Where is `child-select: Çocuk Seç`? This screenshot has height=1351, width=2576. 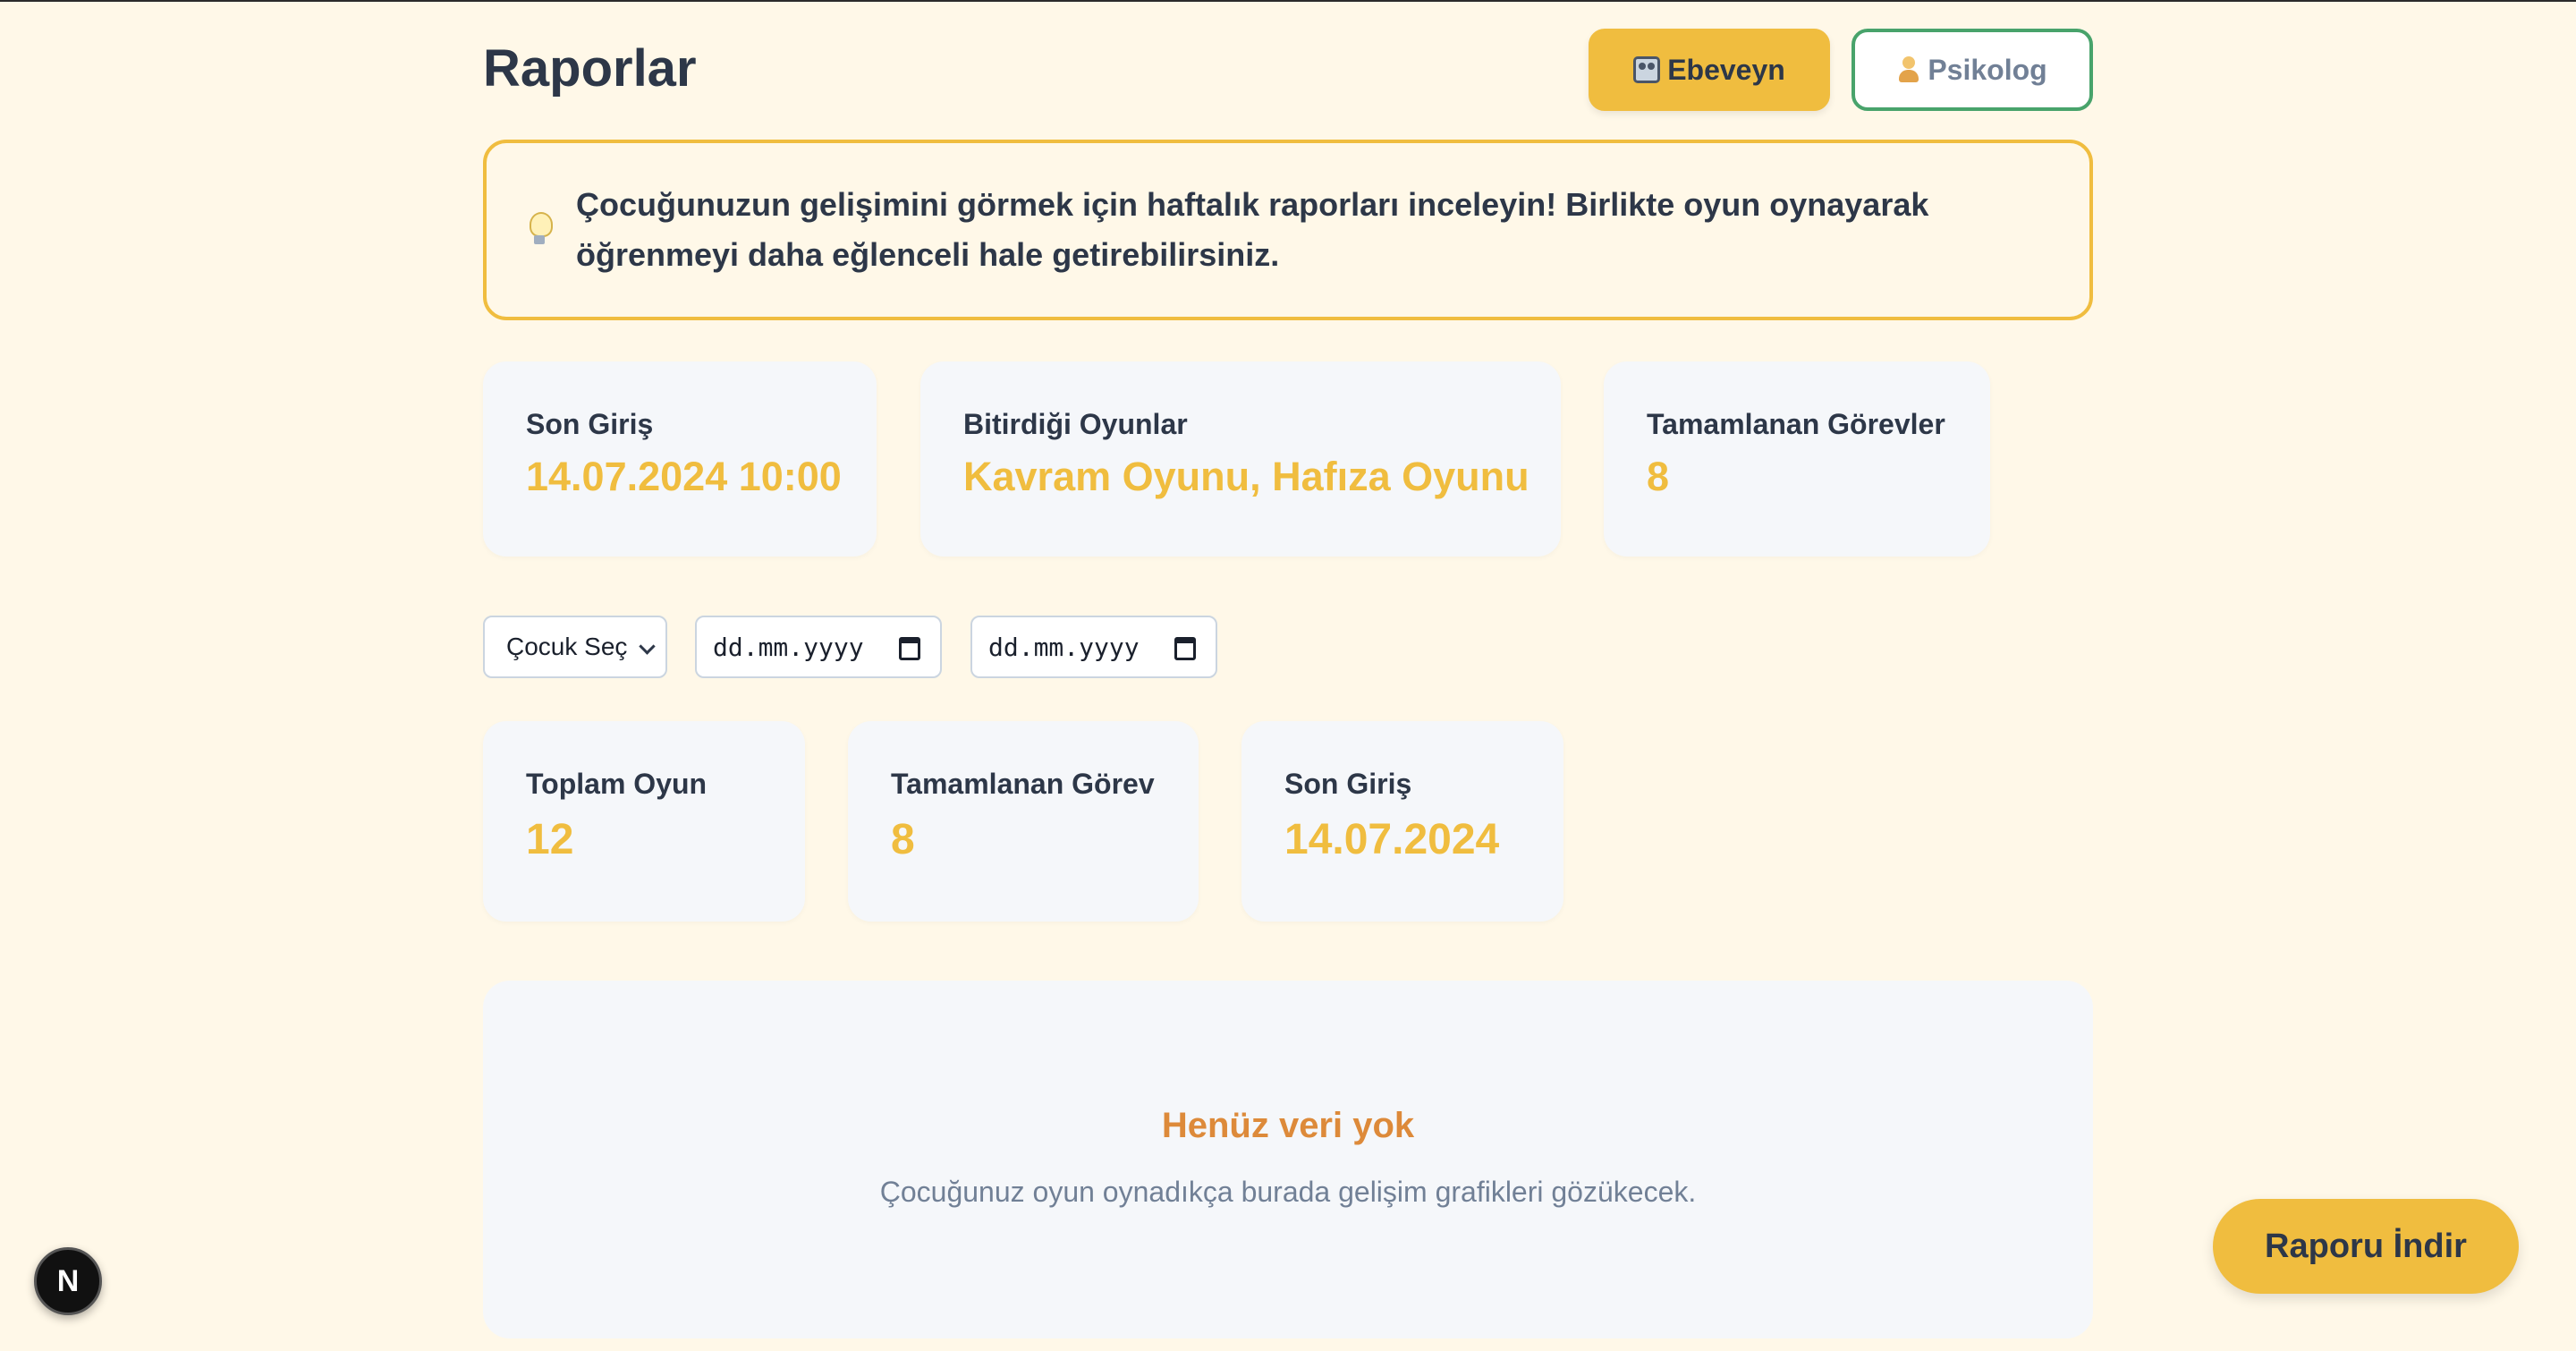 child-select: Çocuk Seç is located at coordinates (575, 647).